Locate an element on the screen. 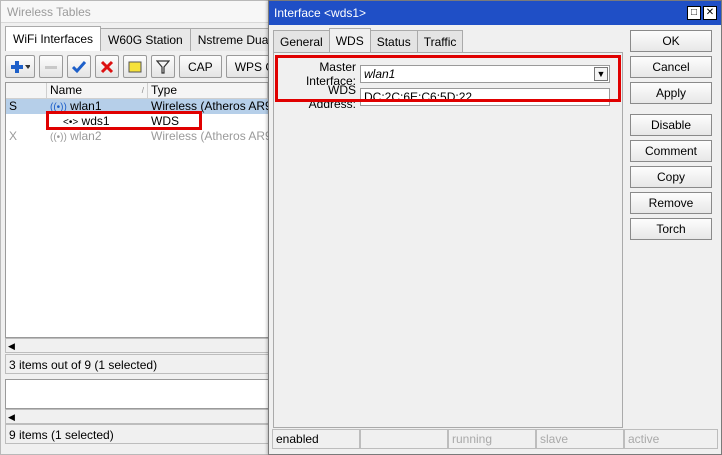 The width and height of the screenshot is (722, 455). comment-button: Comment is located at coordinates (671, 151).